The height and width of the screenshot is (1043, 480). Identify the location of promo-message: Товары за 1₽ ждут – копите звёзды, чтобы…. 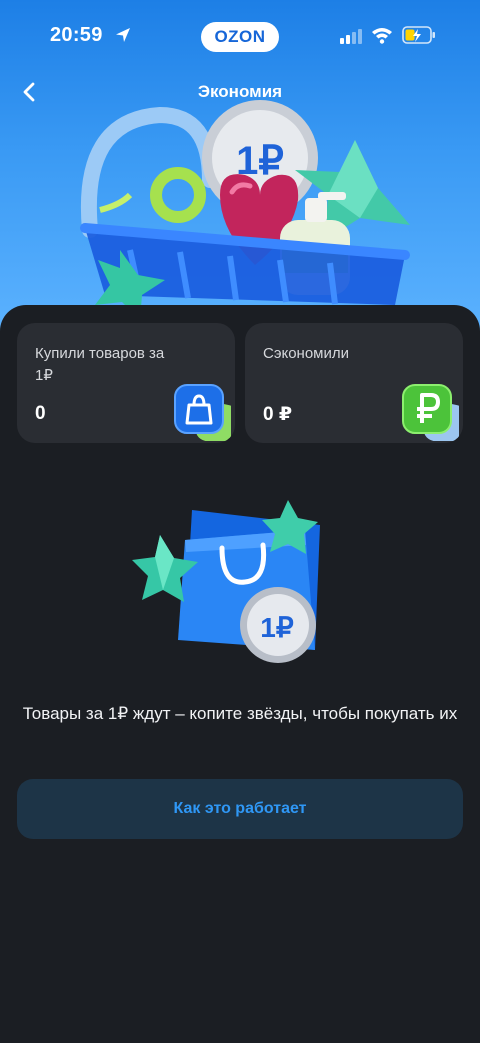
(240, 713).